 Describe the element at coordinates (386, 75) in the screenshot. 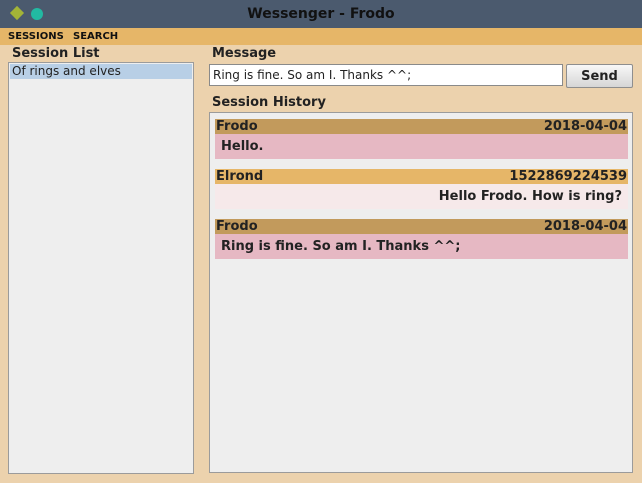

I see `message-input` at that location.